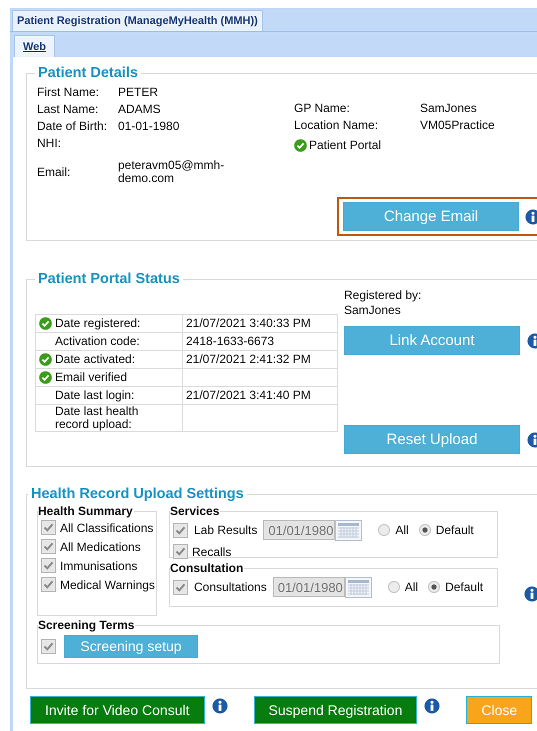 This screenshot has height=731, width=537. What do you see at coordinates (137, 20) in the screenshot?
I see `window-title: Patient Registration (ManageMyHealth (MMH))` at bounding box center [137, 20].